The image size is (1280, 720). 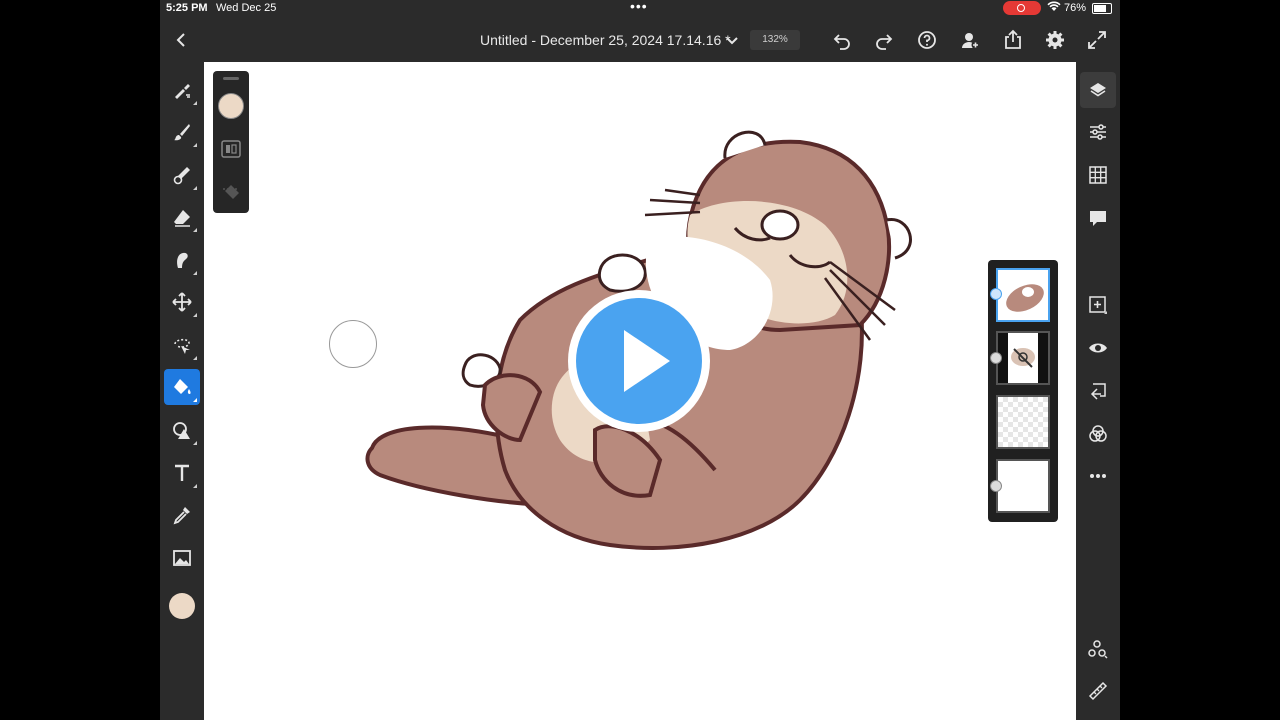 I want to click on move-tool, so click(x=182, y=302).